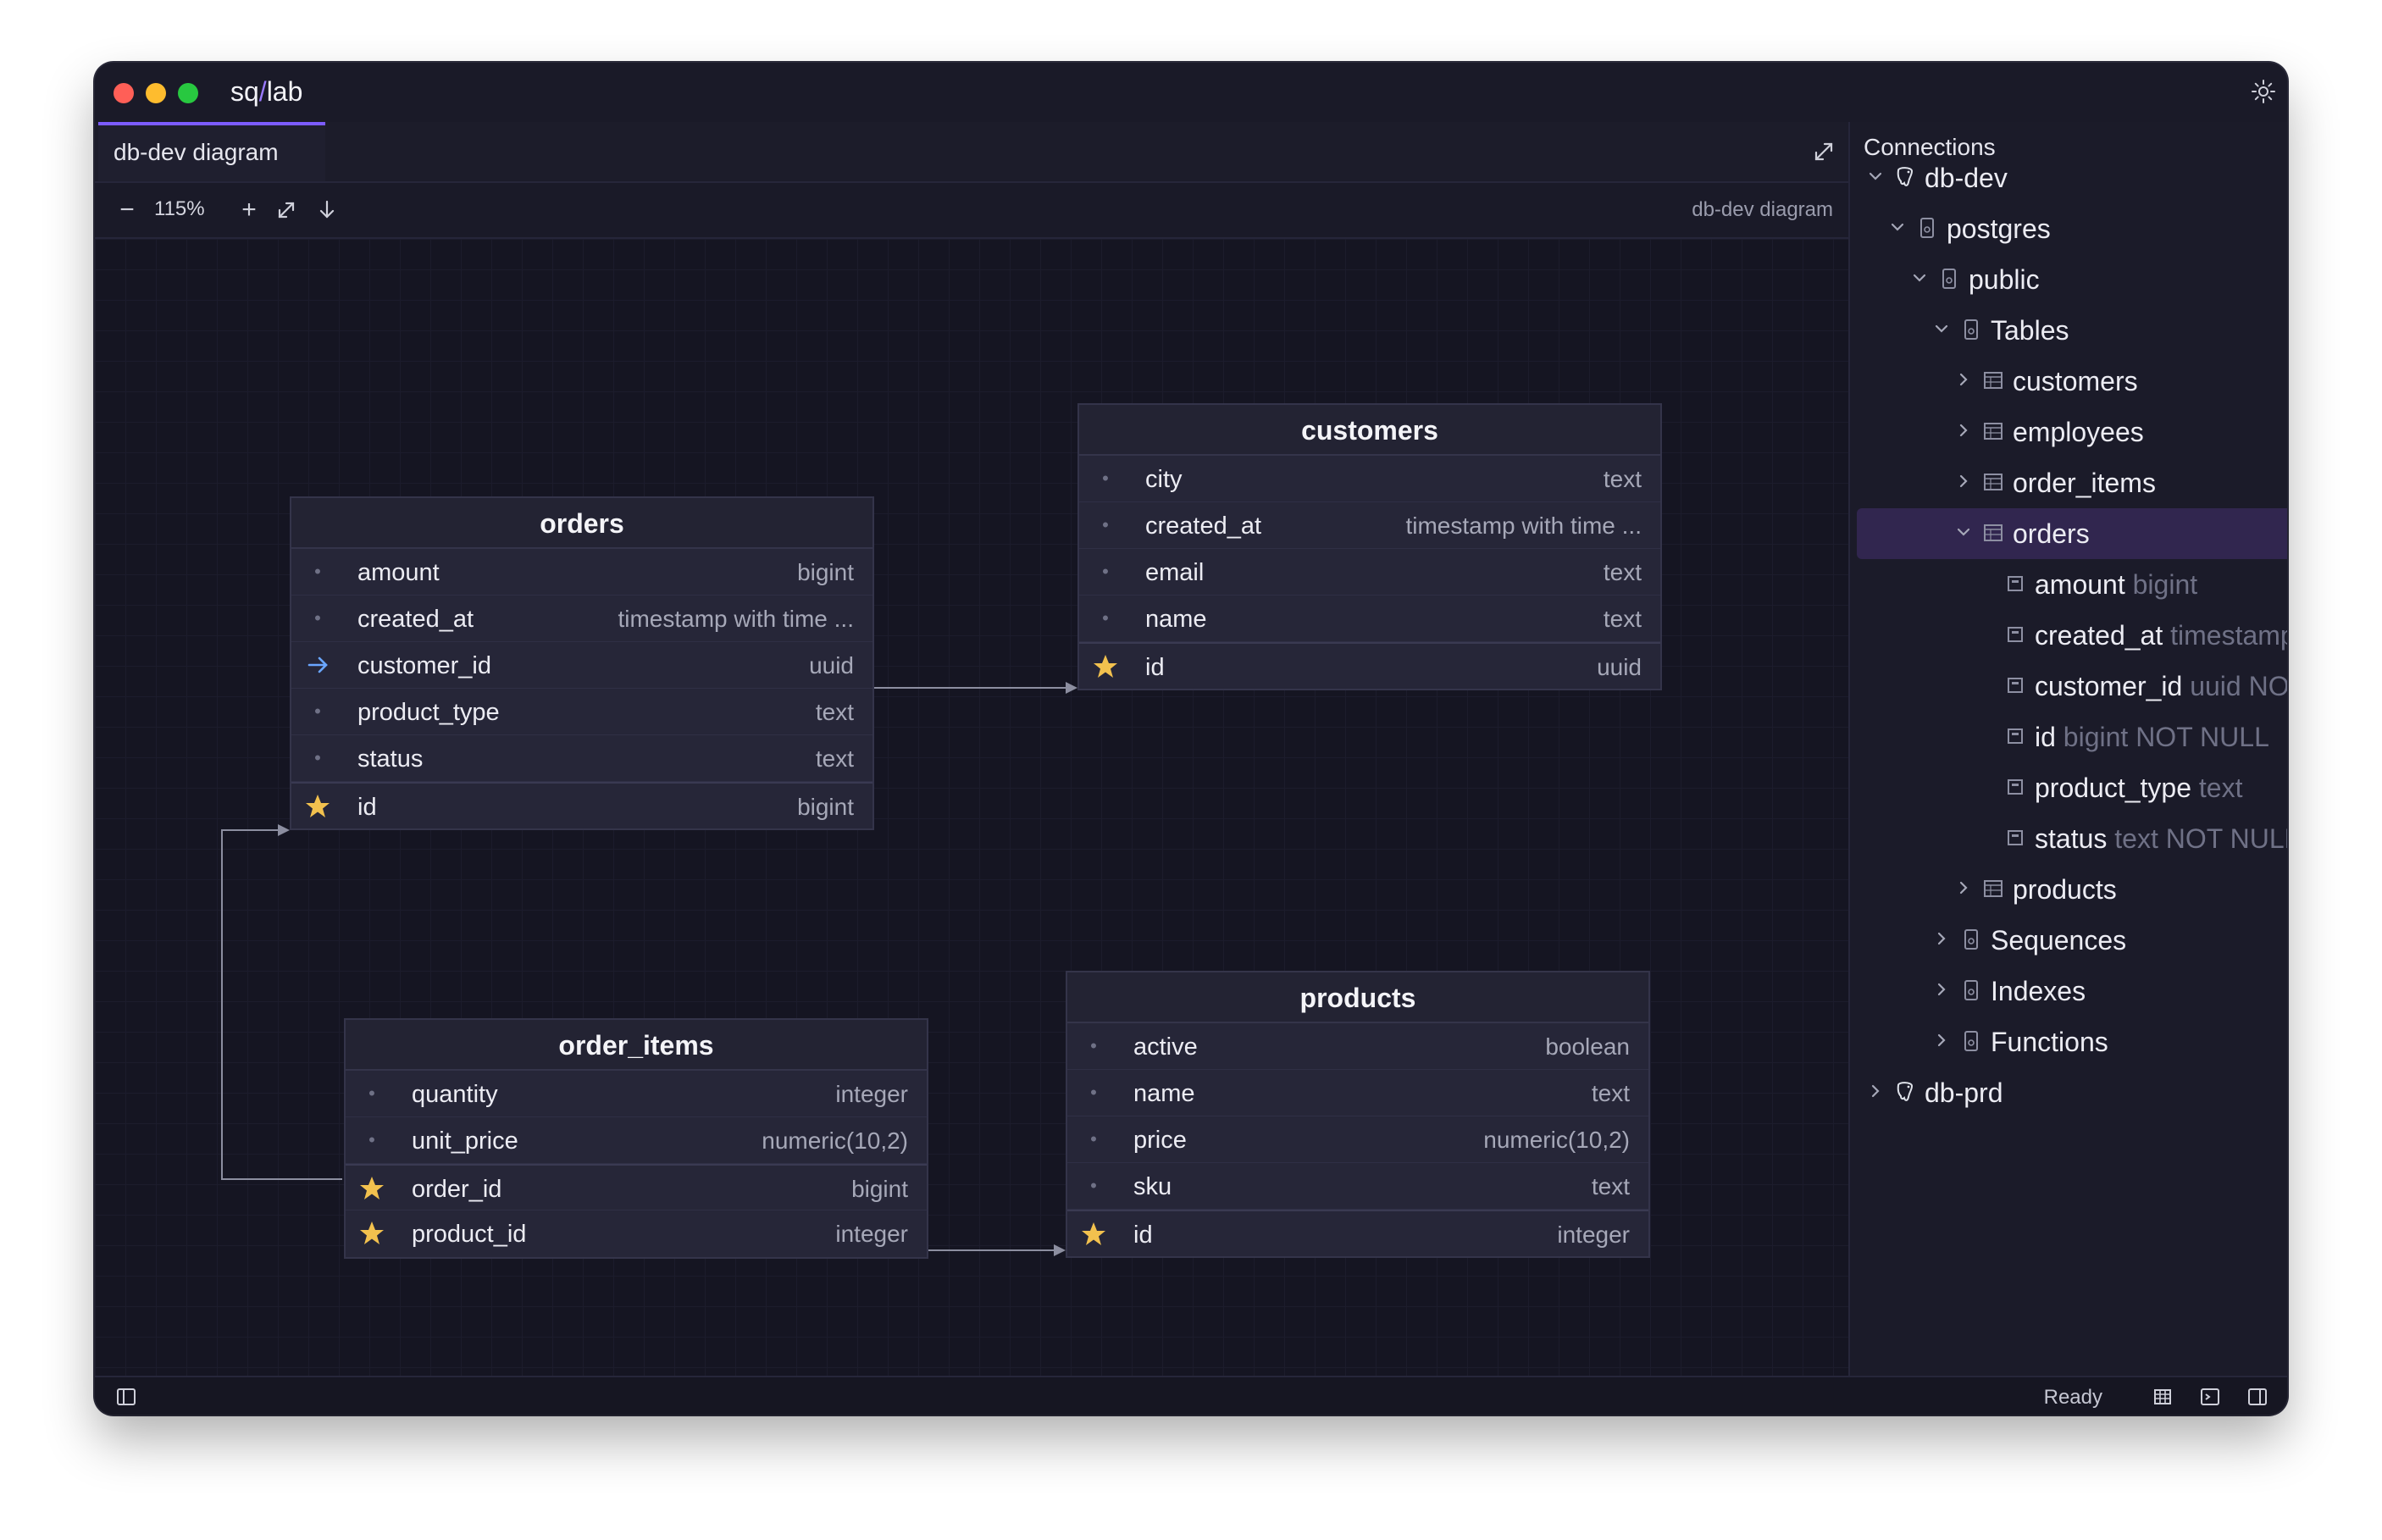 The image size is (2382, 1540). Describe the element at coordinates (2072, 1397) in the screenshot. I see `status-text: Ready` at that location.